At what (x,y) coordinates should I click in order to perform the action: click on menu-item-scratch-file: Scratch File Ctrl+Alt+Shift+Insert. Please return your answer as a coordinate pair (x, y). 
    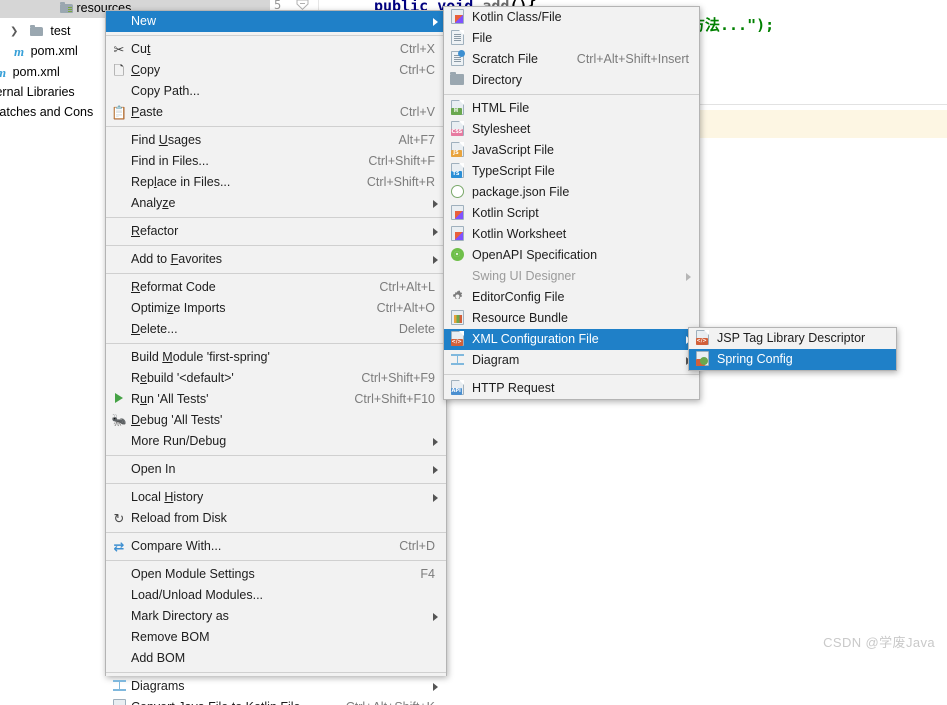
    Looking at the image, I should click on (571, 59).